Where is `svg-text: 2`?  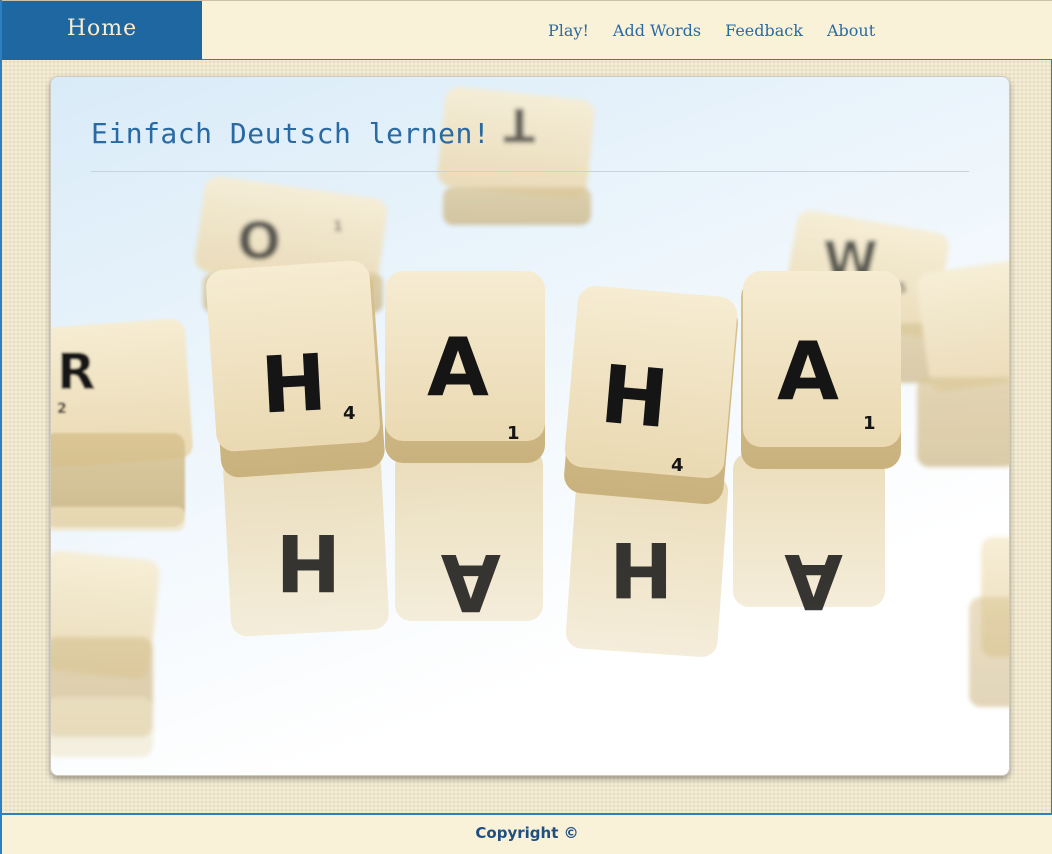 svg-text: 2 is located at coordinates (62, 409).